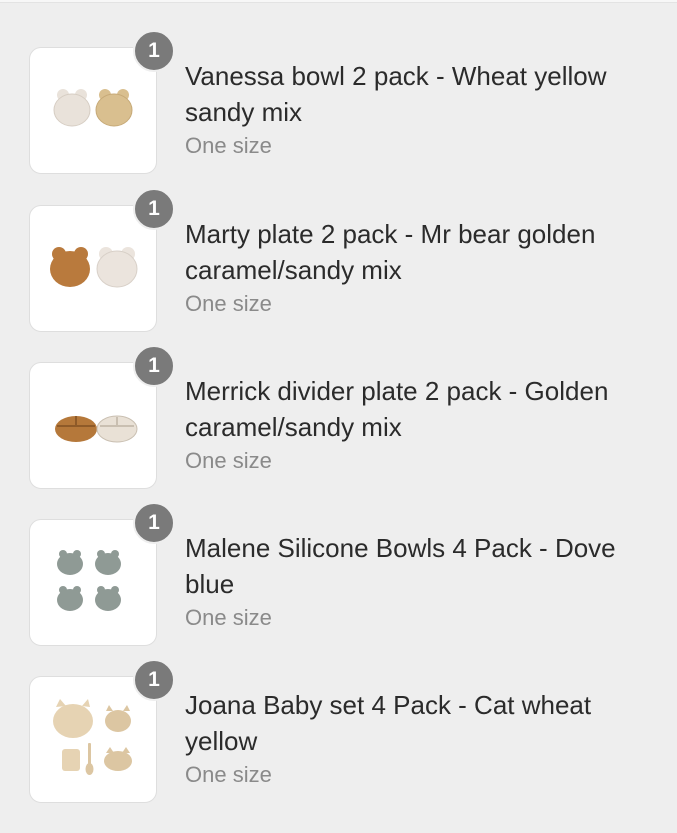 The width and height of the screenshot is (677, 833). Describe the element at coordinates (73, 718) in the screenshot. I see `cat-plate-shape` at that location.